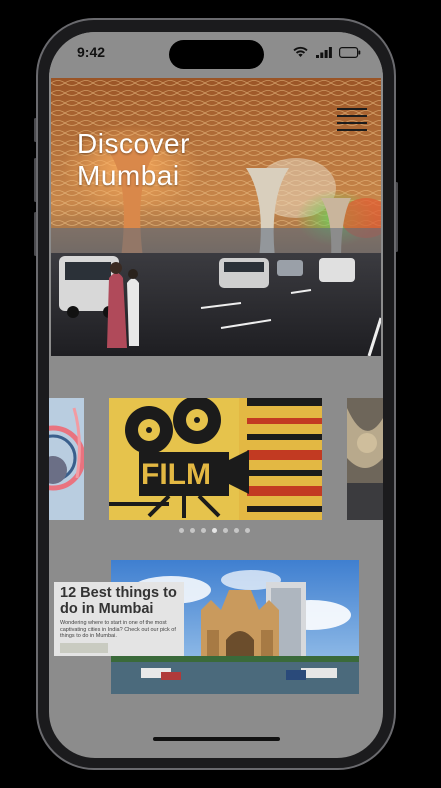  I want to click on carousel-slide-music, so click(66, 459).